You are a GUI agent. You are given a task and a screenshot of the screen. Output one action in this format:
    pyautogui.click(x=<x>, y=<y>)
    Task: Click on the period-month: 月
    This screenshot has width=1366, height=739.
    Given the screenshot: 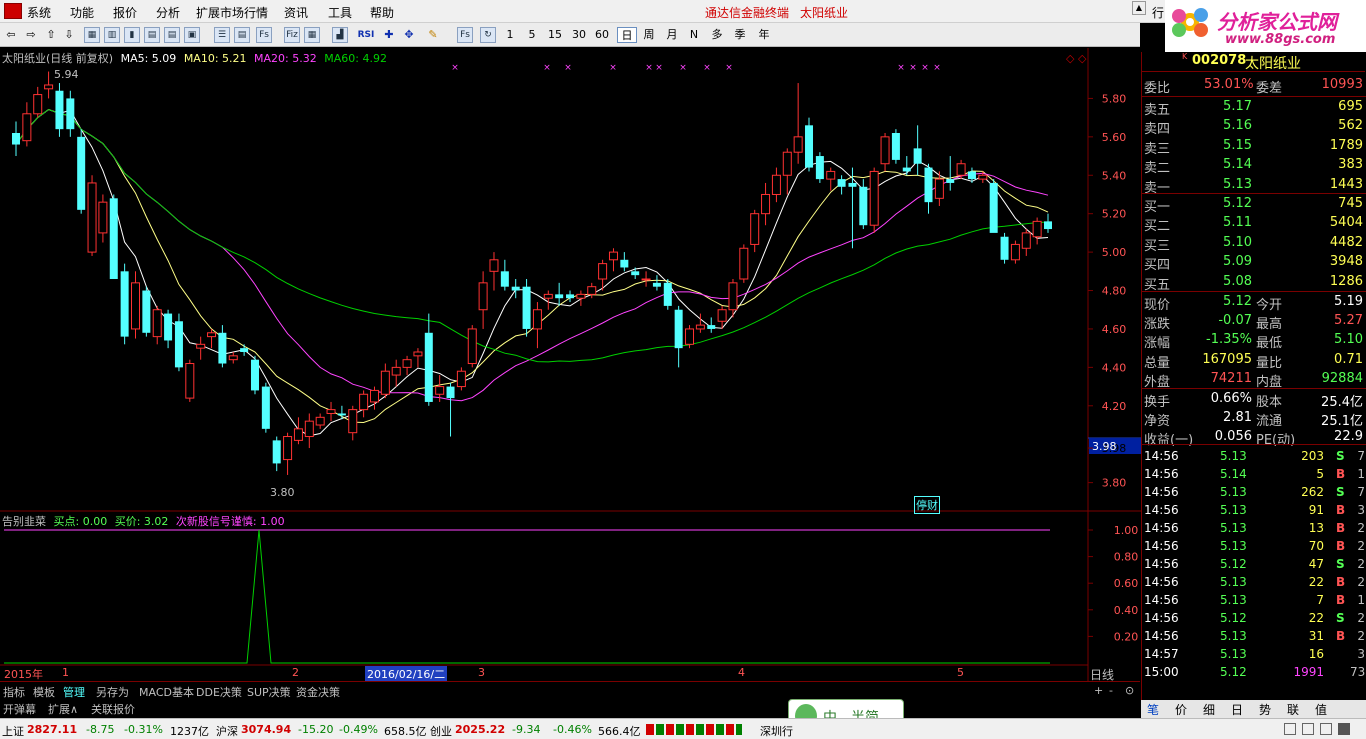 What is the action you would take?
    pyautogui.click(x=672, y=35)
    